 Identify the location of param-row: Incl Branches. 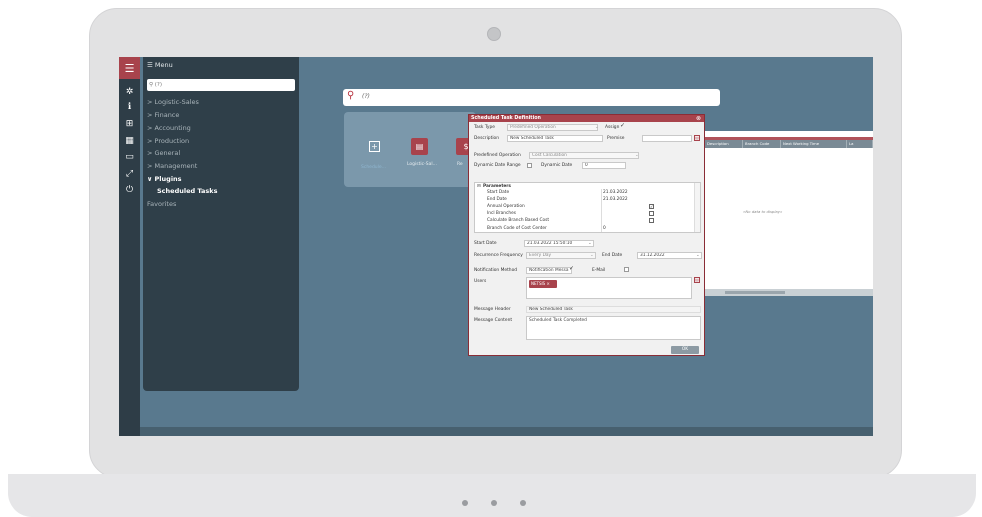
(585, 214).